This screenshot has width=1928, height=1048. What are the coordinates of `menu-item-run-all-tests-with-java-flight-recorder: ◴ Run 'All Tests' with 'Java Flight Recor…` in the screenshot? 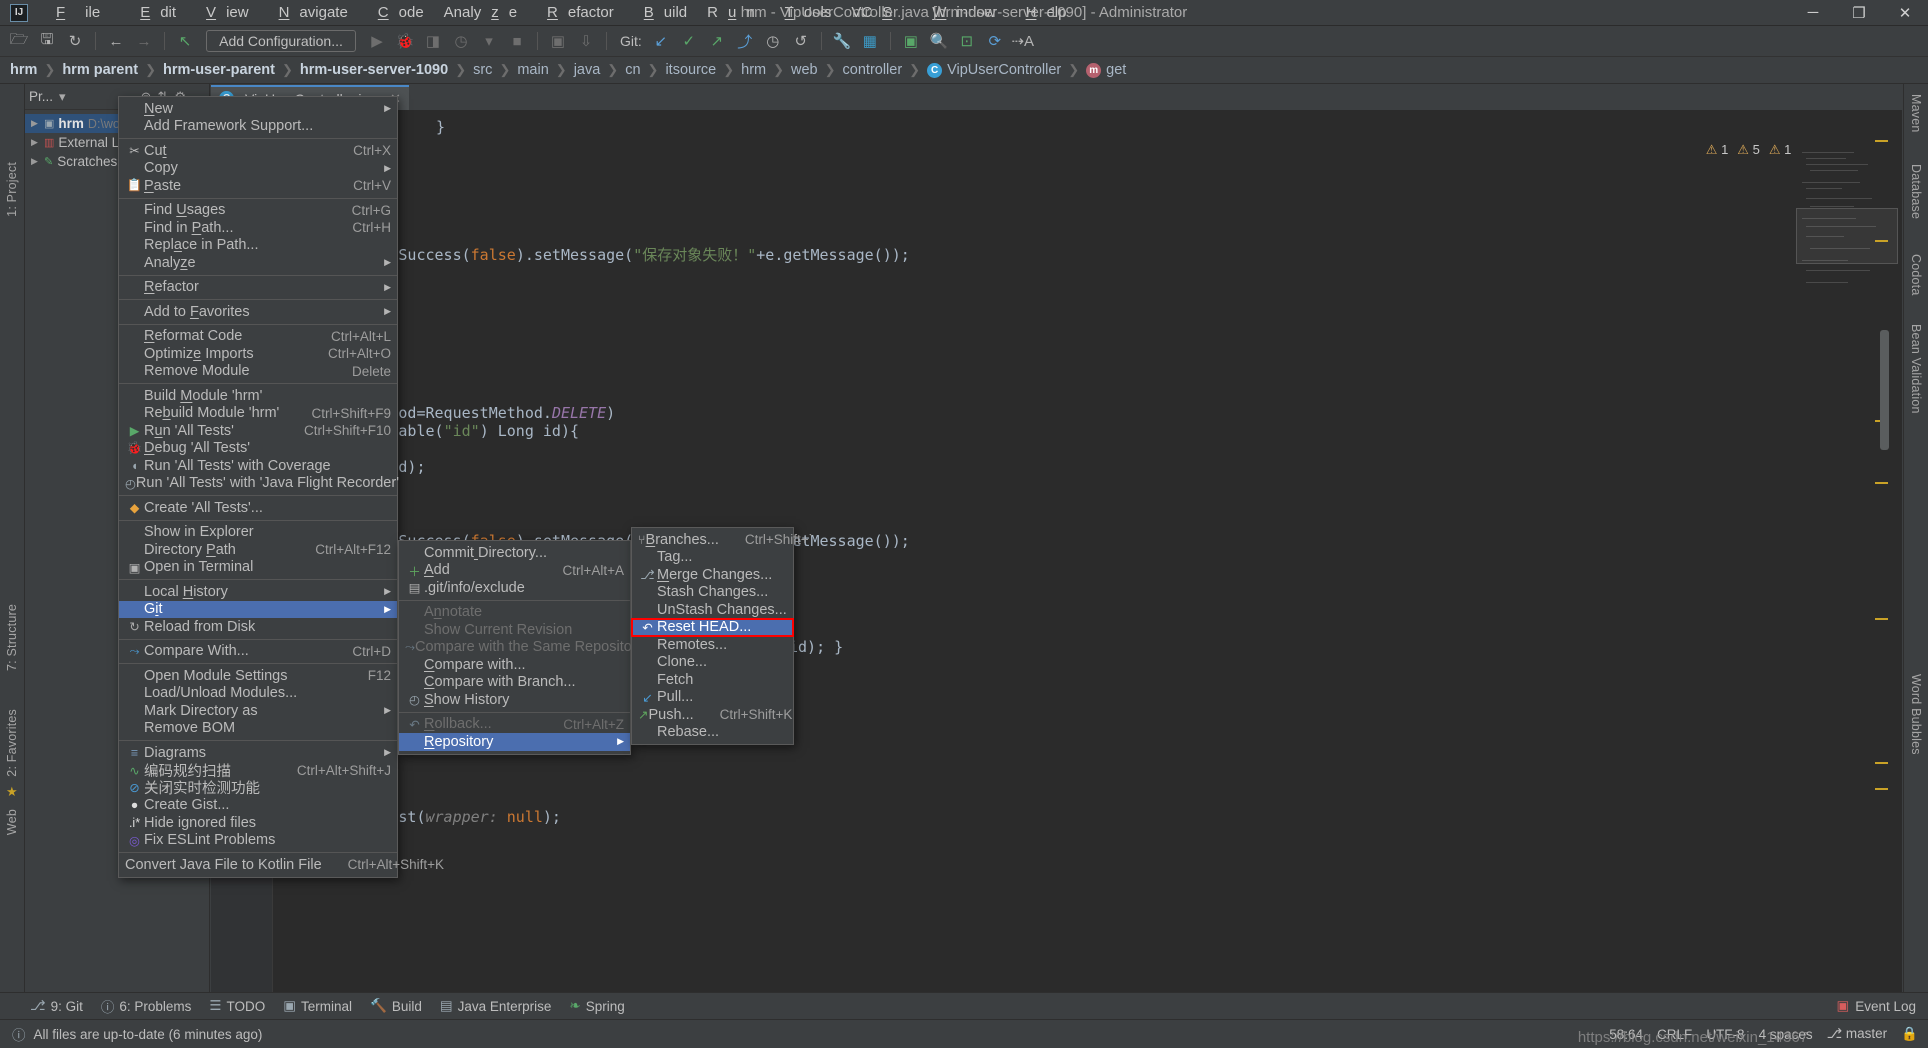 It's located at (259, 484).